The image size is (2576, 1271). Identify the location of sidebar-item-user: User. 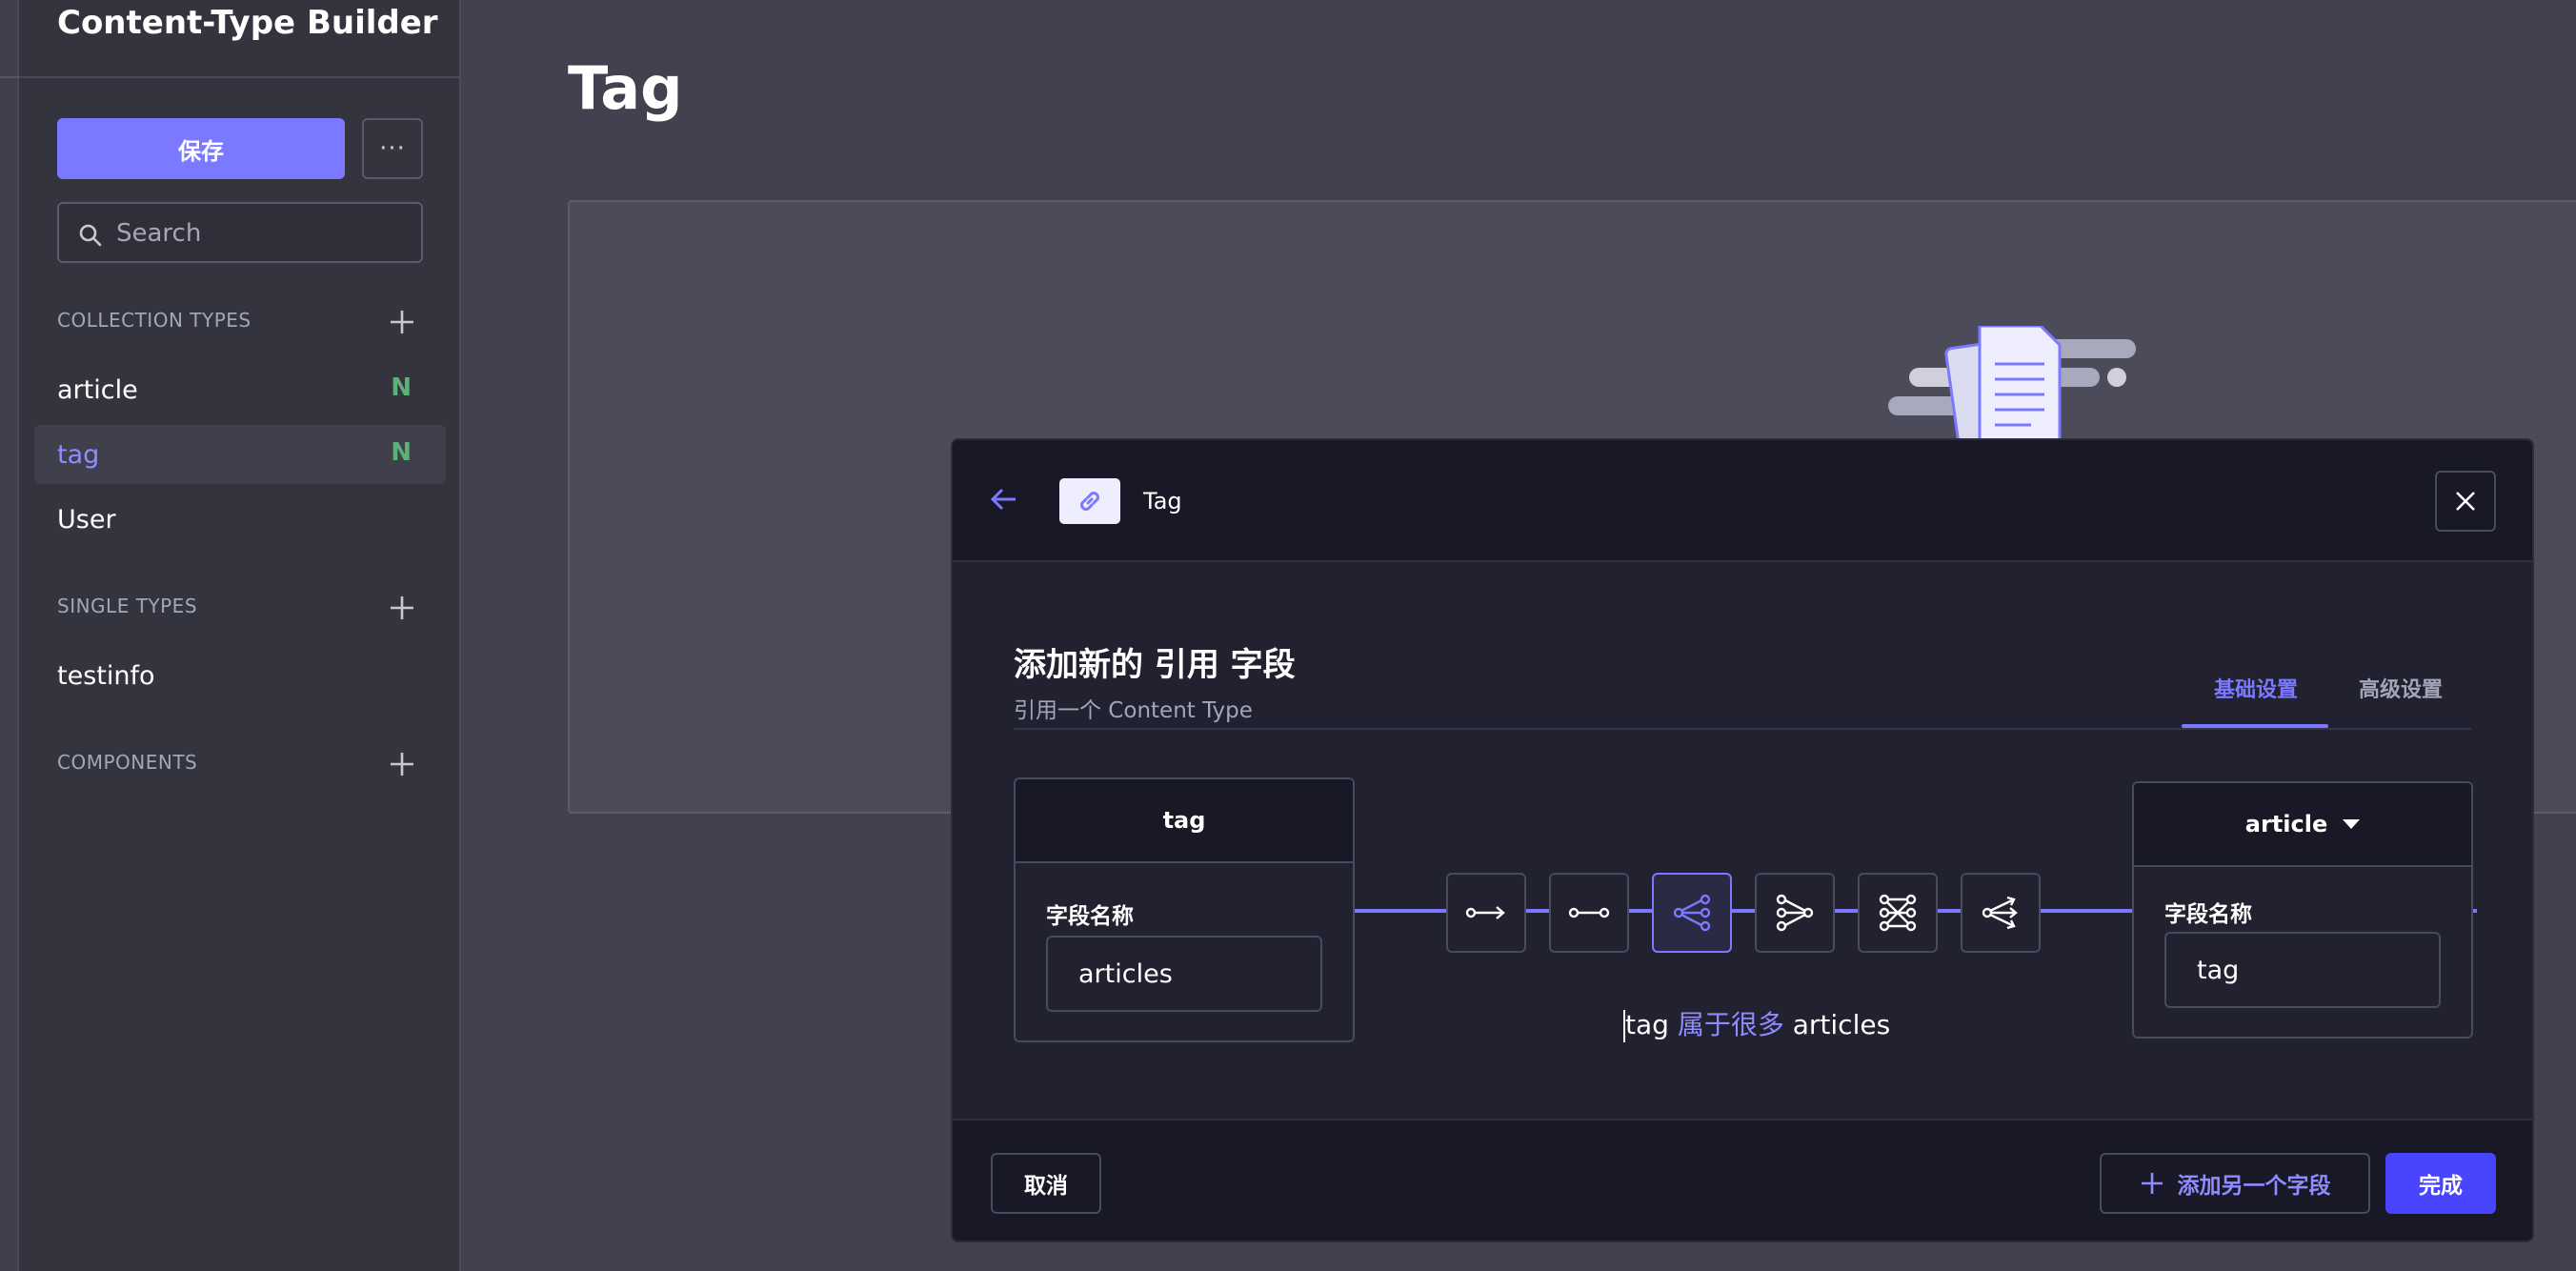
(240, 519).